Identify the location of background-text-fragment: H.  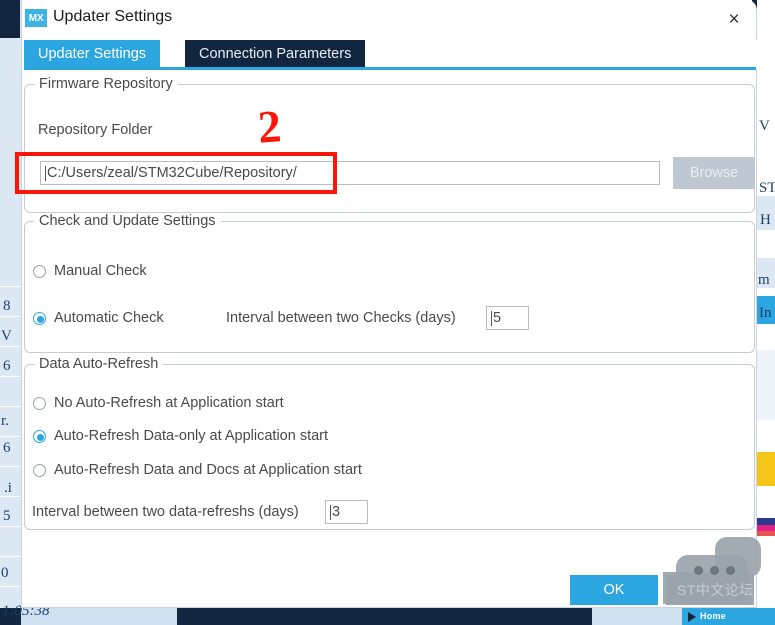
(765, 220).